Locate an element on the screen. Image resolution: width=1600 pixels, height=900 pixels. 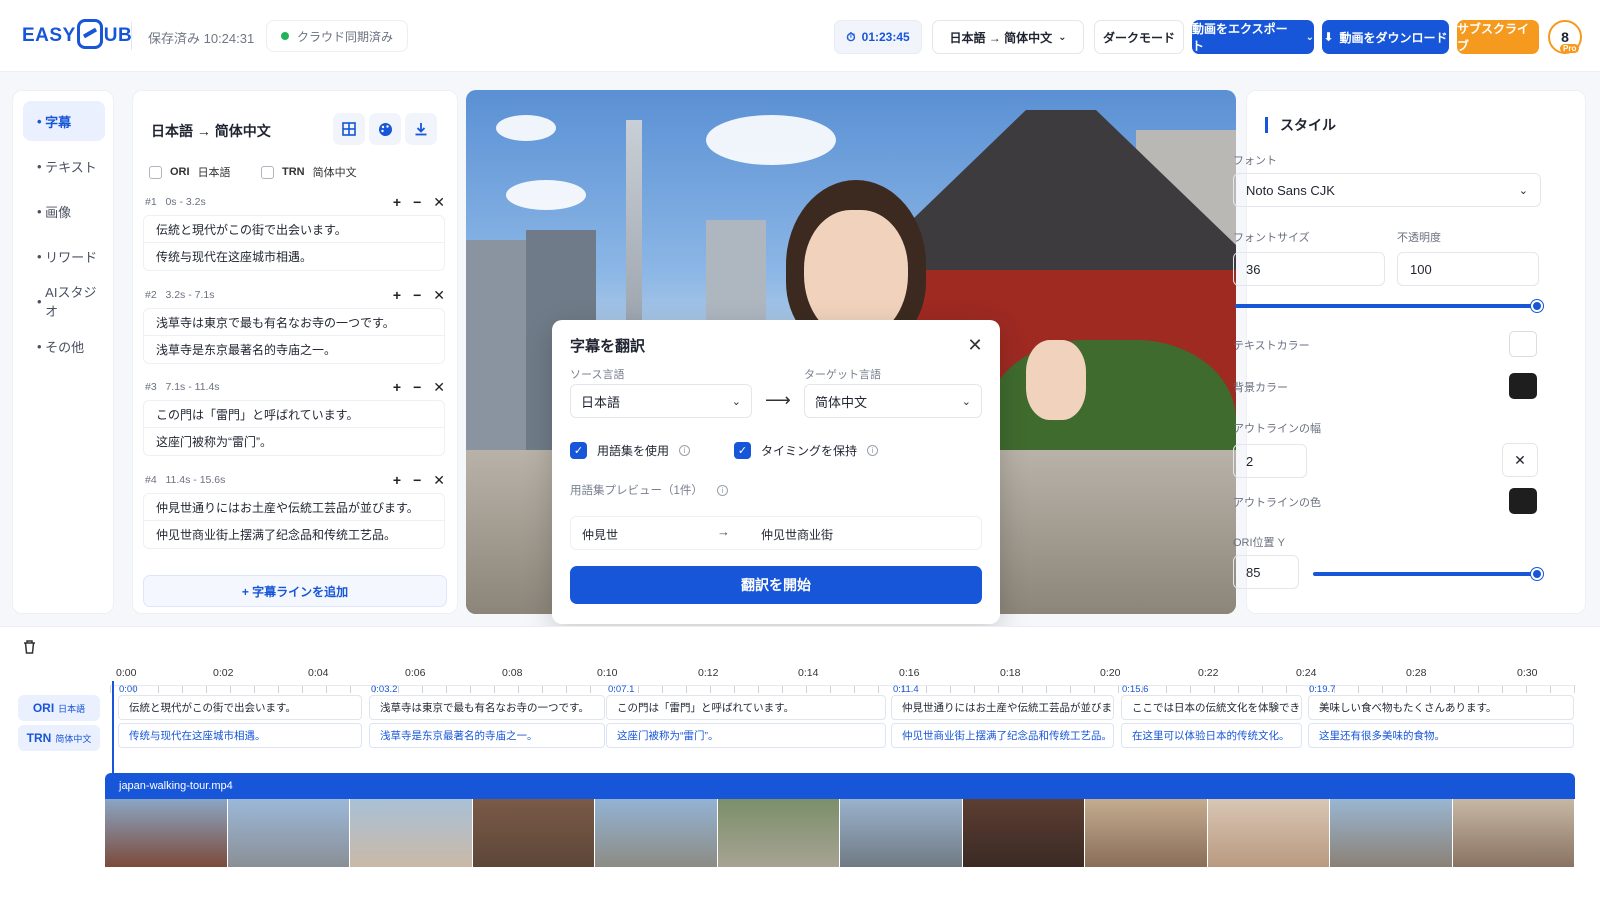
text-color-label: テキストカラー is located at coordinates (1271, 346).